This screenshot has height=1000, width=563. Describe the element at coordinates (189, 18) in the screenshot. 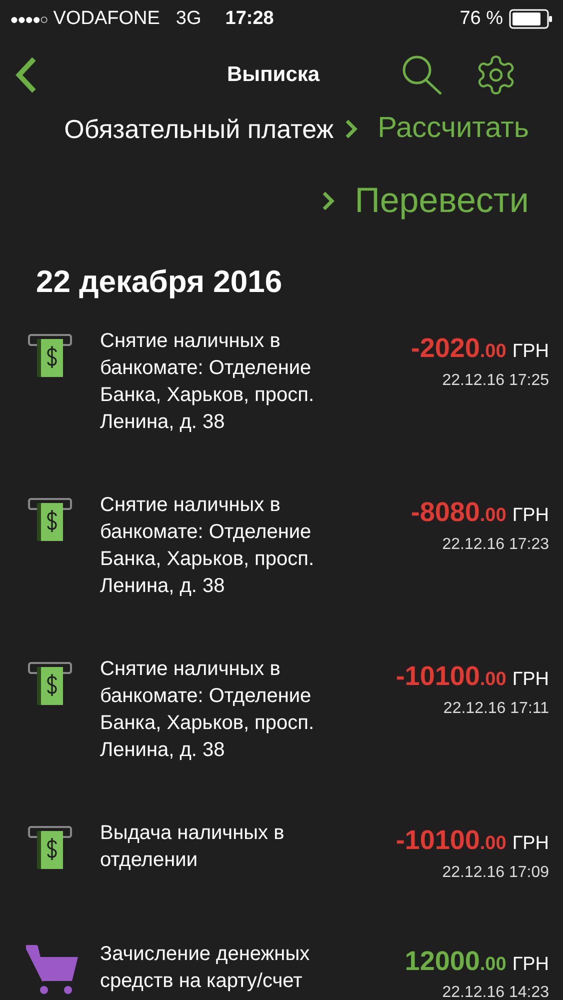

I see `network-type: 3G` at that location.